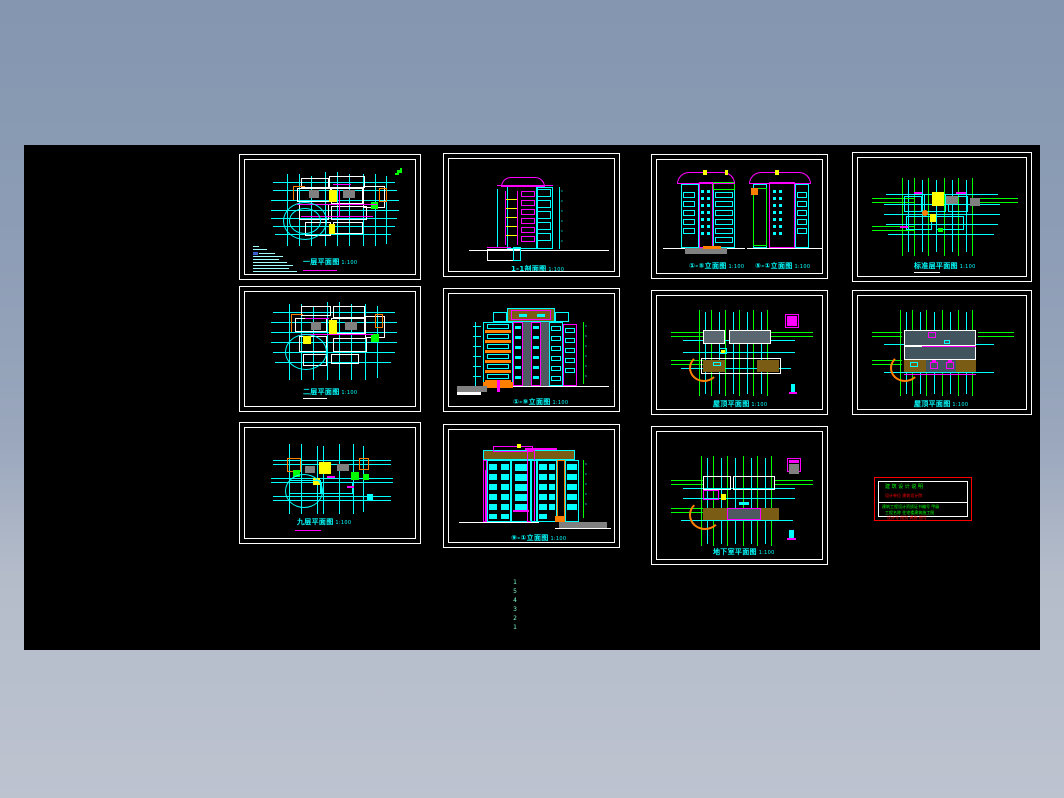 This screenshot has width=1064, height=798. Describe the element at coordinates (280, 260) in the screenshot. I see `plan-legend-text` at that location.